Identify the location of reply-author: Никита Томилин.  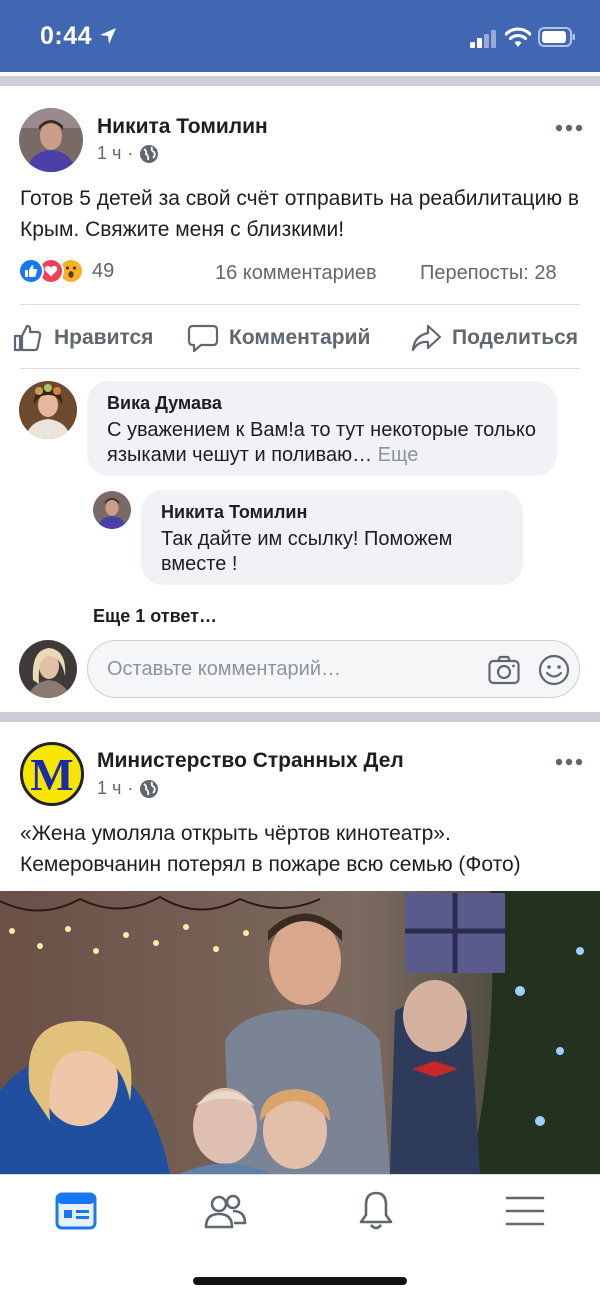
(332, 512).